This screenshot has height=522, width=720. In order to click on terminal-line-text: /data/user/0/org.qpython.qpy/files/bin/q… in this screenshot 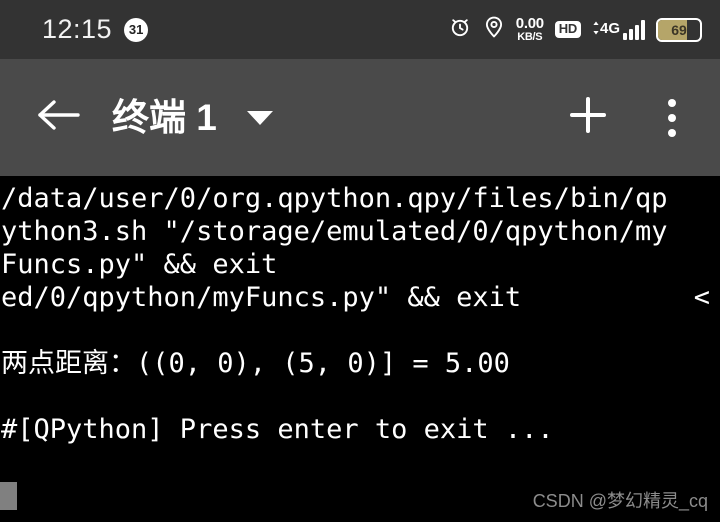, I will do `click(334, 198)`.